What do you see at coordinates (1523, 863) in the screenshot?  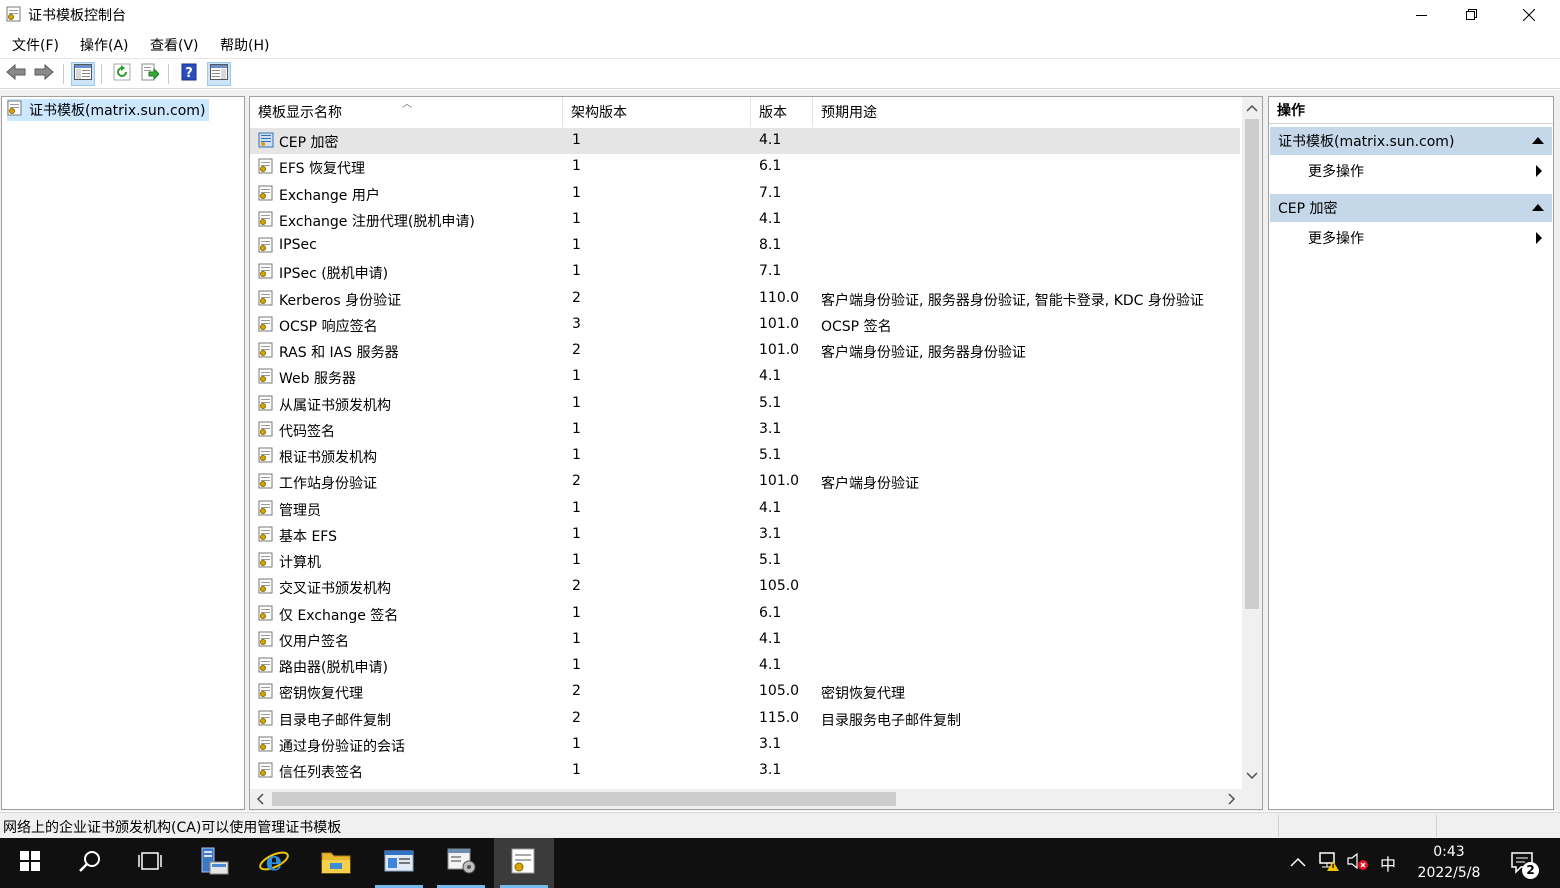 I see `action-center-button: 2` at bounding box center [1523, 863].